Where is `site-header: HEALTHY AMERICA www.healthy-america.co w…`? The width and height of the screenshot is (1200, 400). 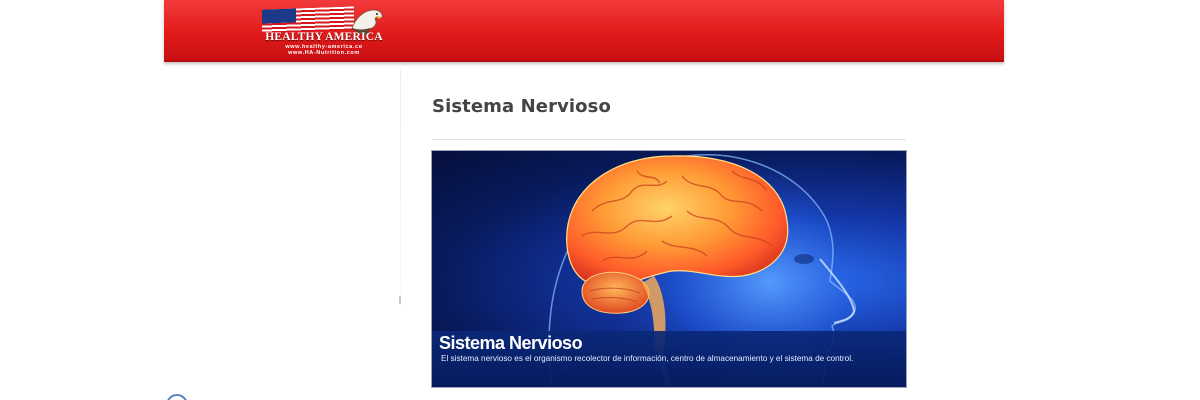
site-header: HEALTHY AMERICA www.healthy-america.co w… is located at coordinates (584, 31).